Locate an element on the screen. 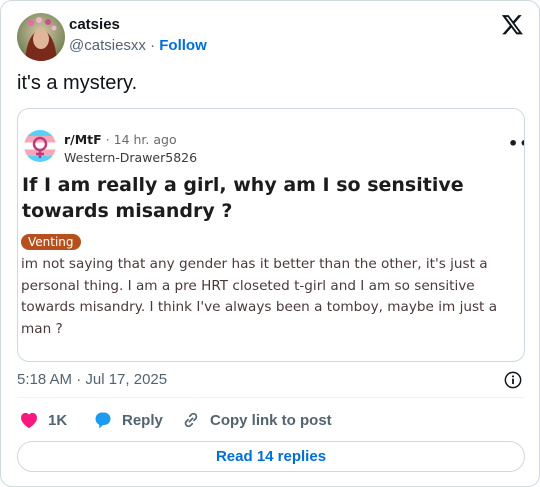  subreddit-name: r/MtF is located at coordinates (83, 139).